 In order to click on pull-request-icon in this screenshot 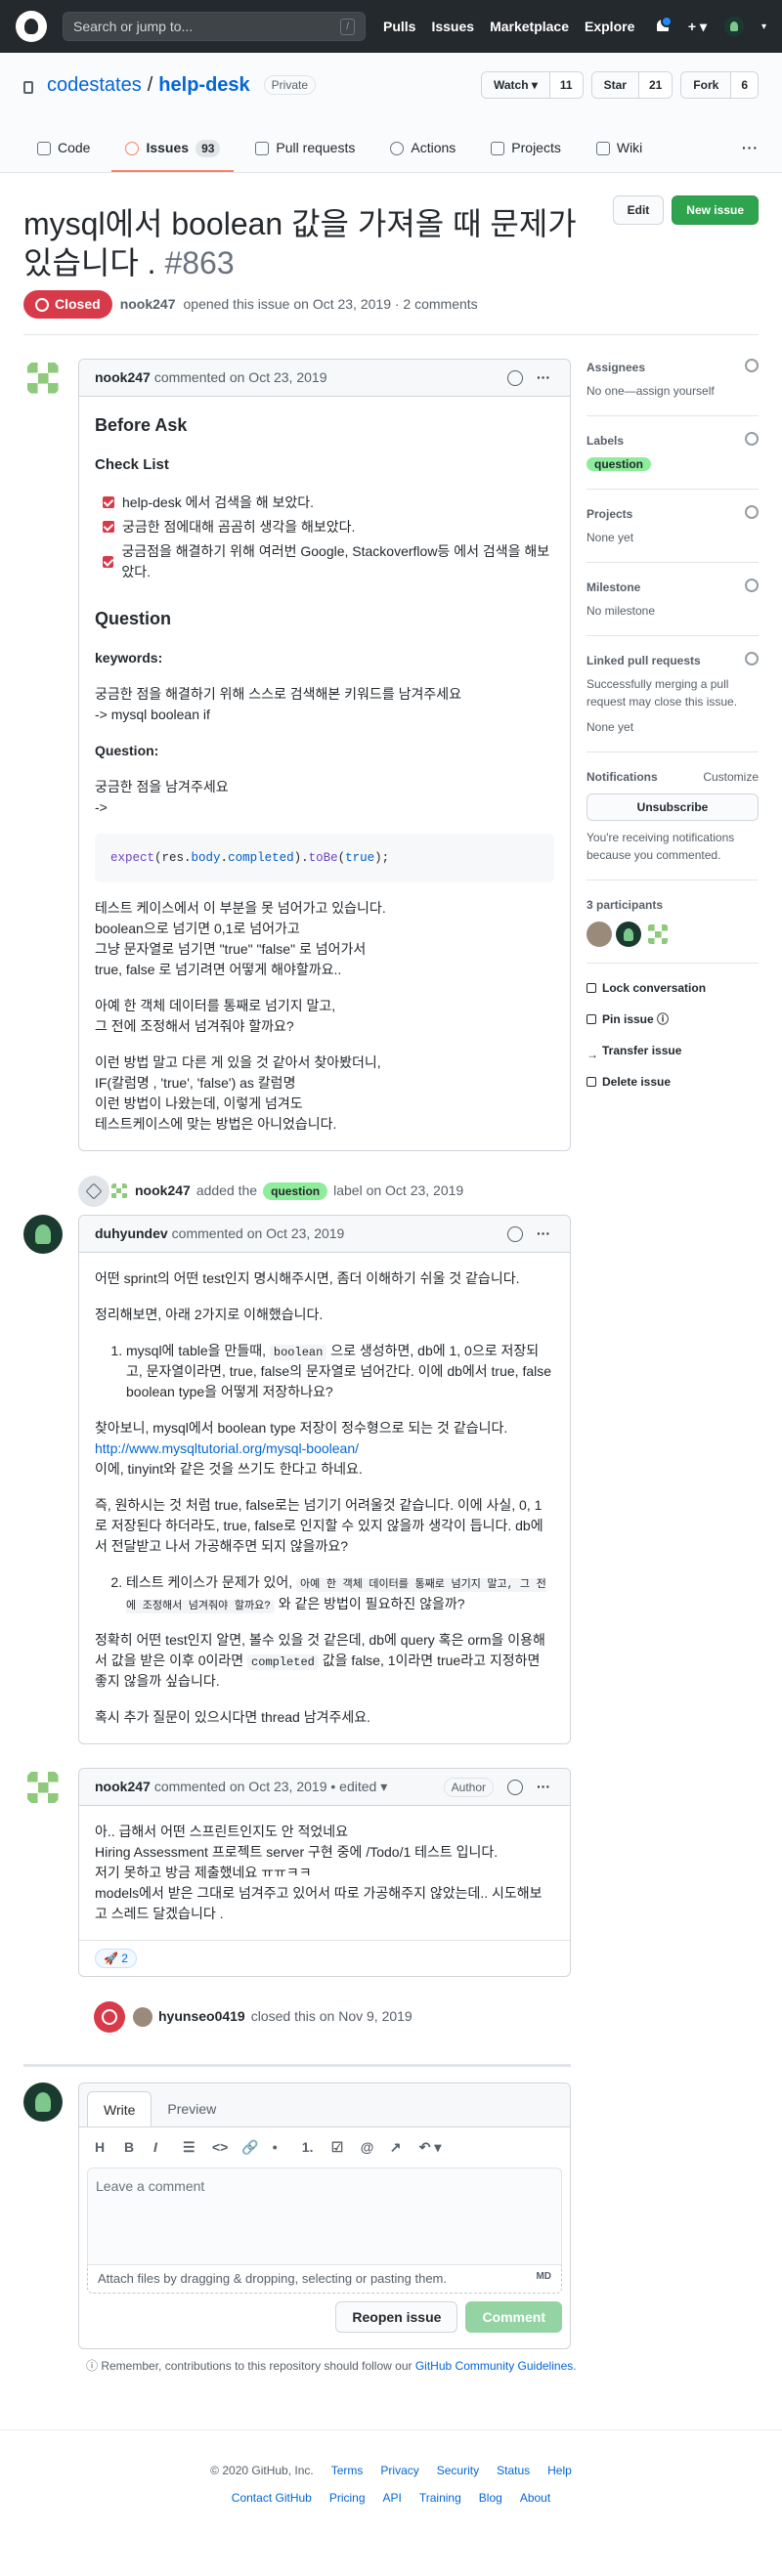, I will do `click(262, 148)`.